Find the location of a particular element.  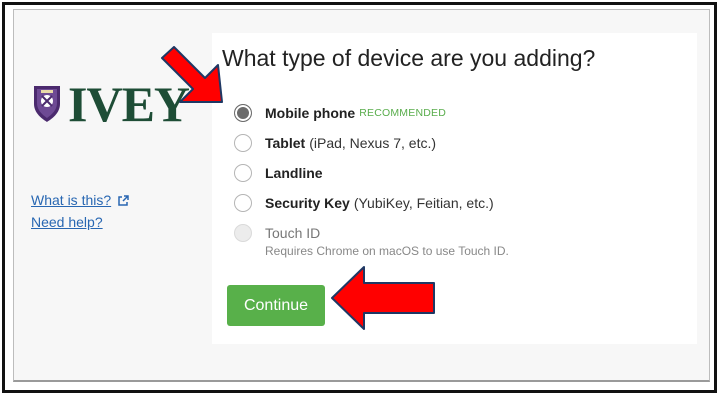

option-label: Security Key is located at coordinates (307, 203).